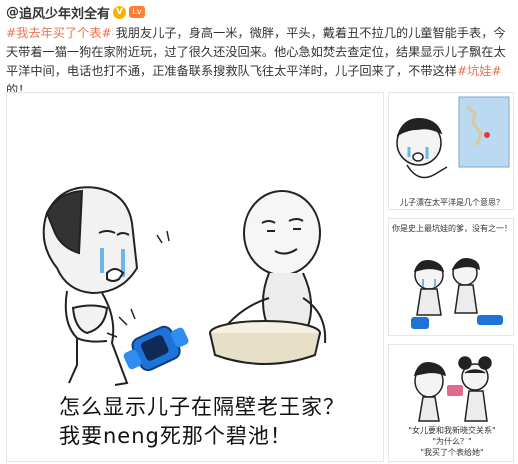 This screenshot has height=464, width=518. What do you see at coordinates (452, 202) in the screenshot?
I see `thumb1-caption: 儿子漂在太平洋是几个意思？` at bounding box center [452, 202].